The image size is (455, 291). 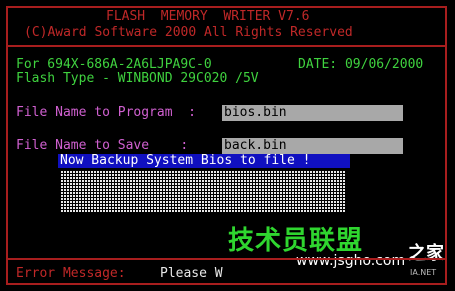 I want to click on program-file-input: bios.bin, so click(x=312, y=113).